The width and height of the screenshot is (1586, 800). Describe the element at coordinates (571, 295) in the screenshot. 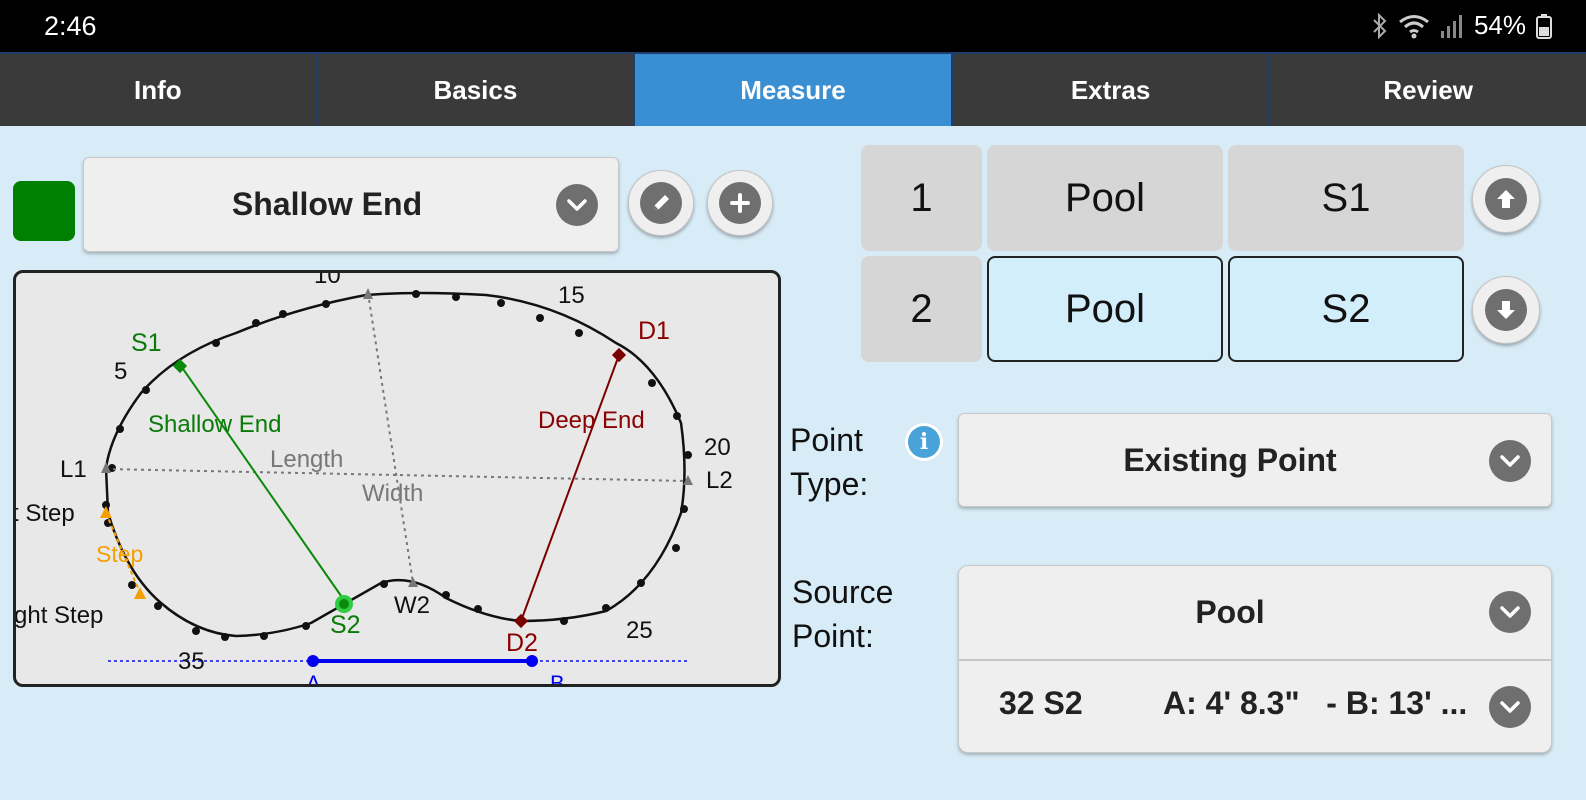

I see `diagram-label-15: 15` at that location.